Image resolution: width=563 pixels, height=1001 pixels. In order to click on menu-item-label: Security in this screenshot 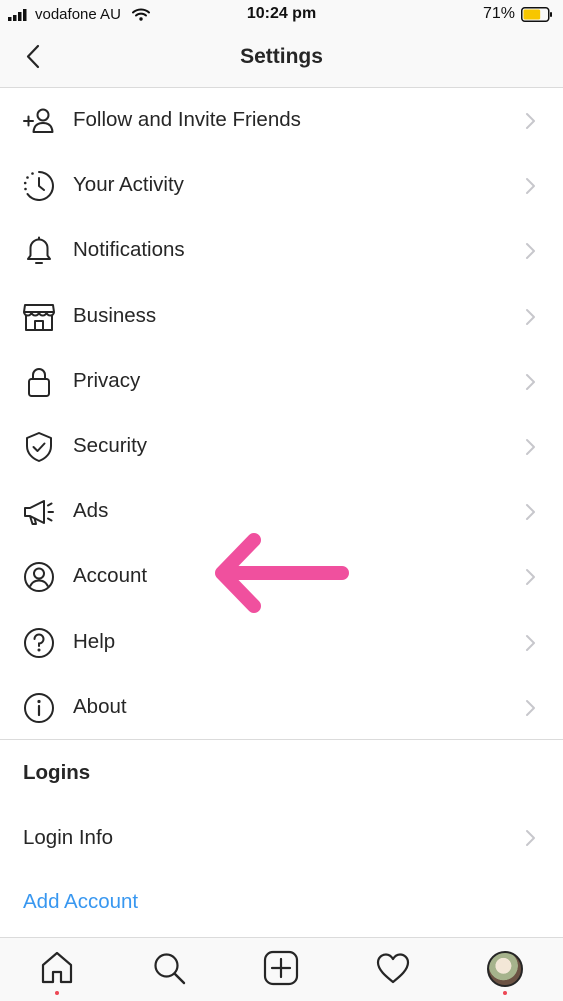, I will do `click(110, 445)`.